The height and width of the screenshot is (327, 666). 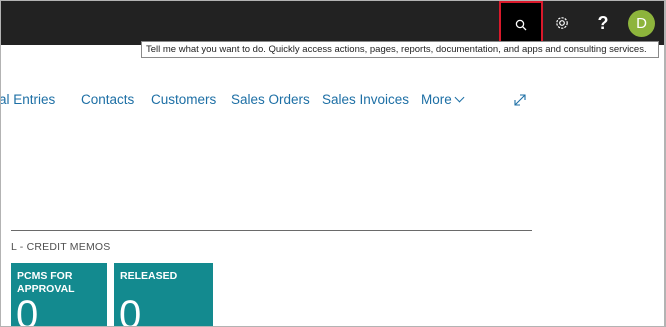 I want to click on nav-item-entries: al Entries, so click(x=28, y=99).